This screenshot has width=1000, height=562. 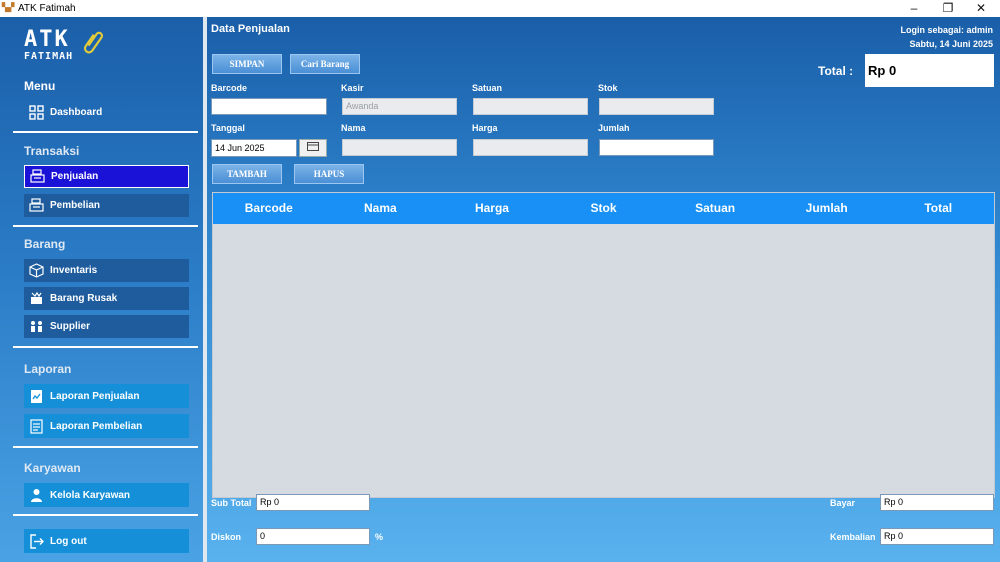 What do you see at coordinates (399, 147) in the screenshot?
I see `nama-field` at bounding box center [399, 147].